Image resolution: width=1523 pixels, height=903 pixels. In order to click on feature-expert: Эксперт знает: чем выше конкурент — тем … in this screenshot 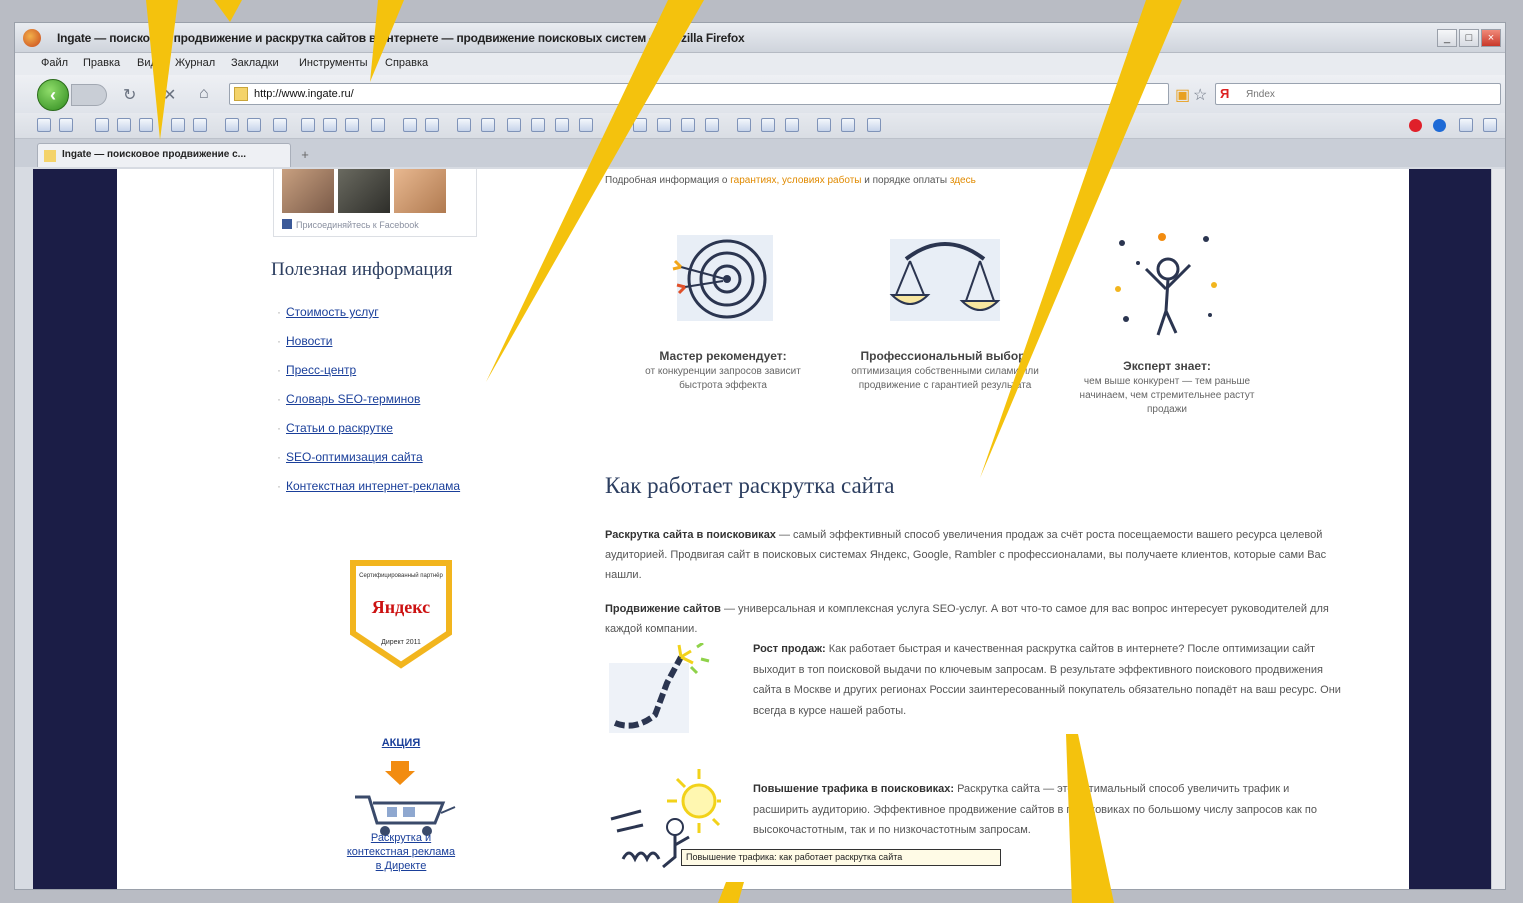, I will do `click(1167, 323)`.